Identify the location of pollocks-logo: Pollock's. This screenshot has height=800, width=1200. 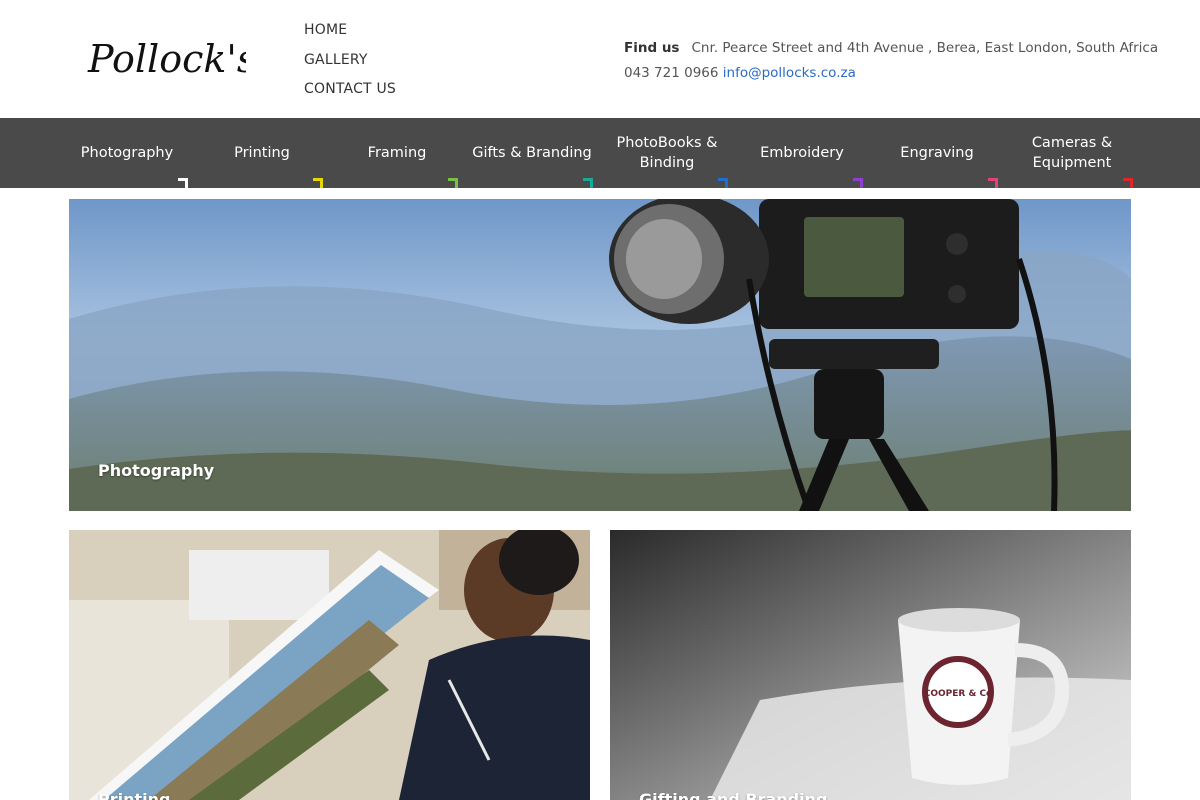
(171, 60).